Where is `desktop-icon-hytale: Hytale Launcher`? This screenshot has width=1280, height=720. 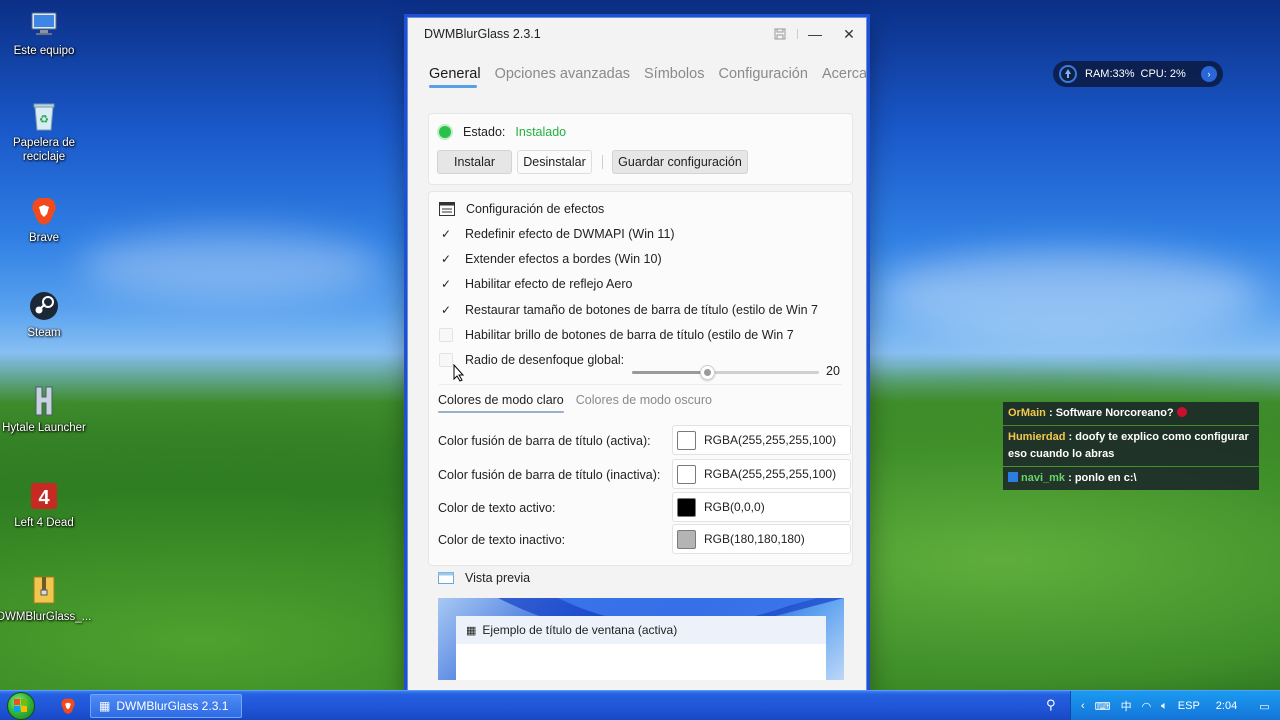
desktop-icon-hytale: Hytale Launcher is located at coordinates (44, 410).